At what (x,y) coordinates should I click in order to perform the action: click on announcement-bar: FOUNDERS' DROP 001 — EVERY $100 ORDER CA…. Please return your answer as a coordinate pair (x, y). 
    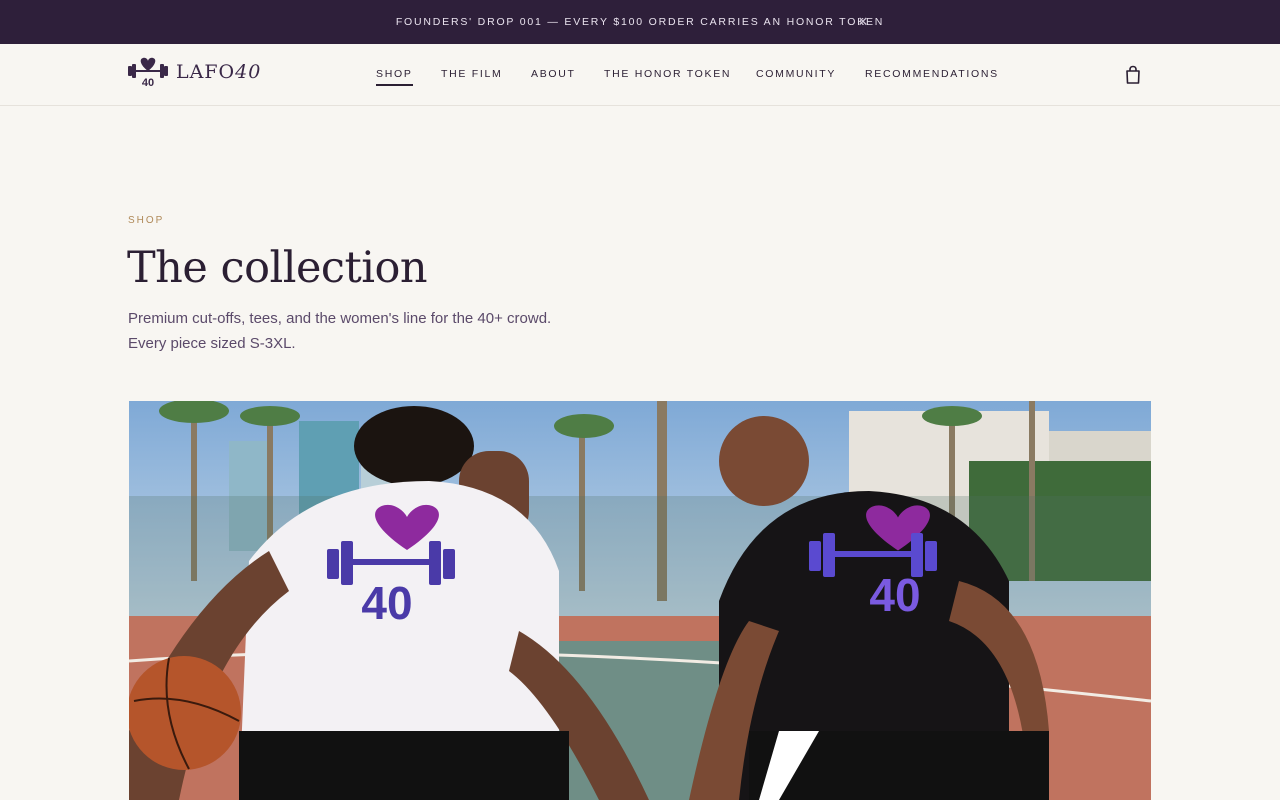
    Looking at the image, I should click on (640, 22).